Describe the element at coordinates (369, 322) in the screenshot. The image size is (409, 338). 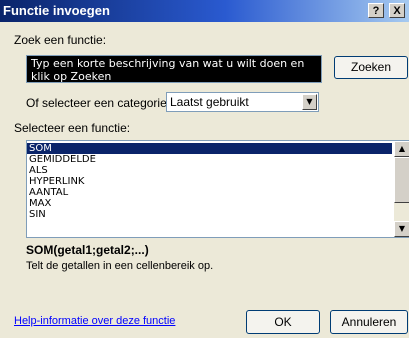
I see `cancel-button: Annuleren` at that location.